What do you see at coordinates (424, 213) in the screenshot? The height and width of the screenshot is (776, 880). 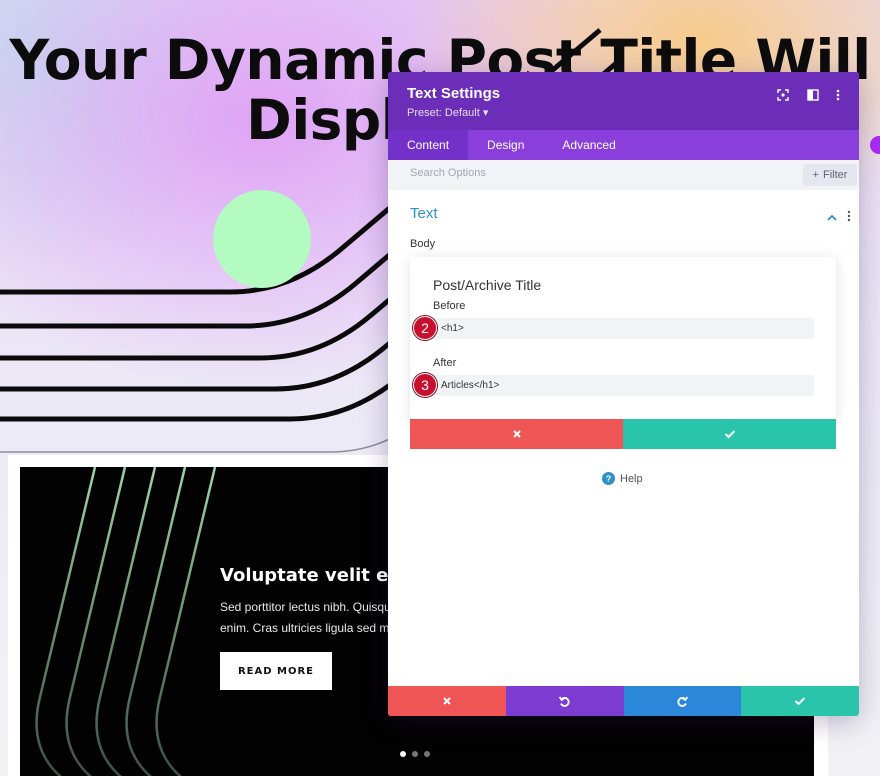 I see `section-title-text: Text` at bounding box center [424, 213].